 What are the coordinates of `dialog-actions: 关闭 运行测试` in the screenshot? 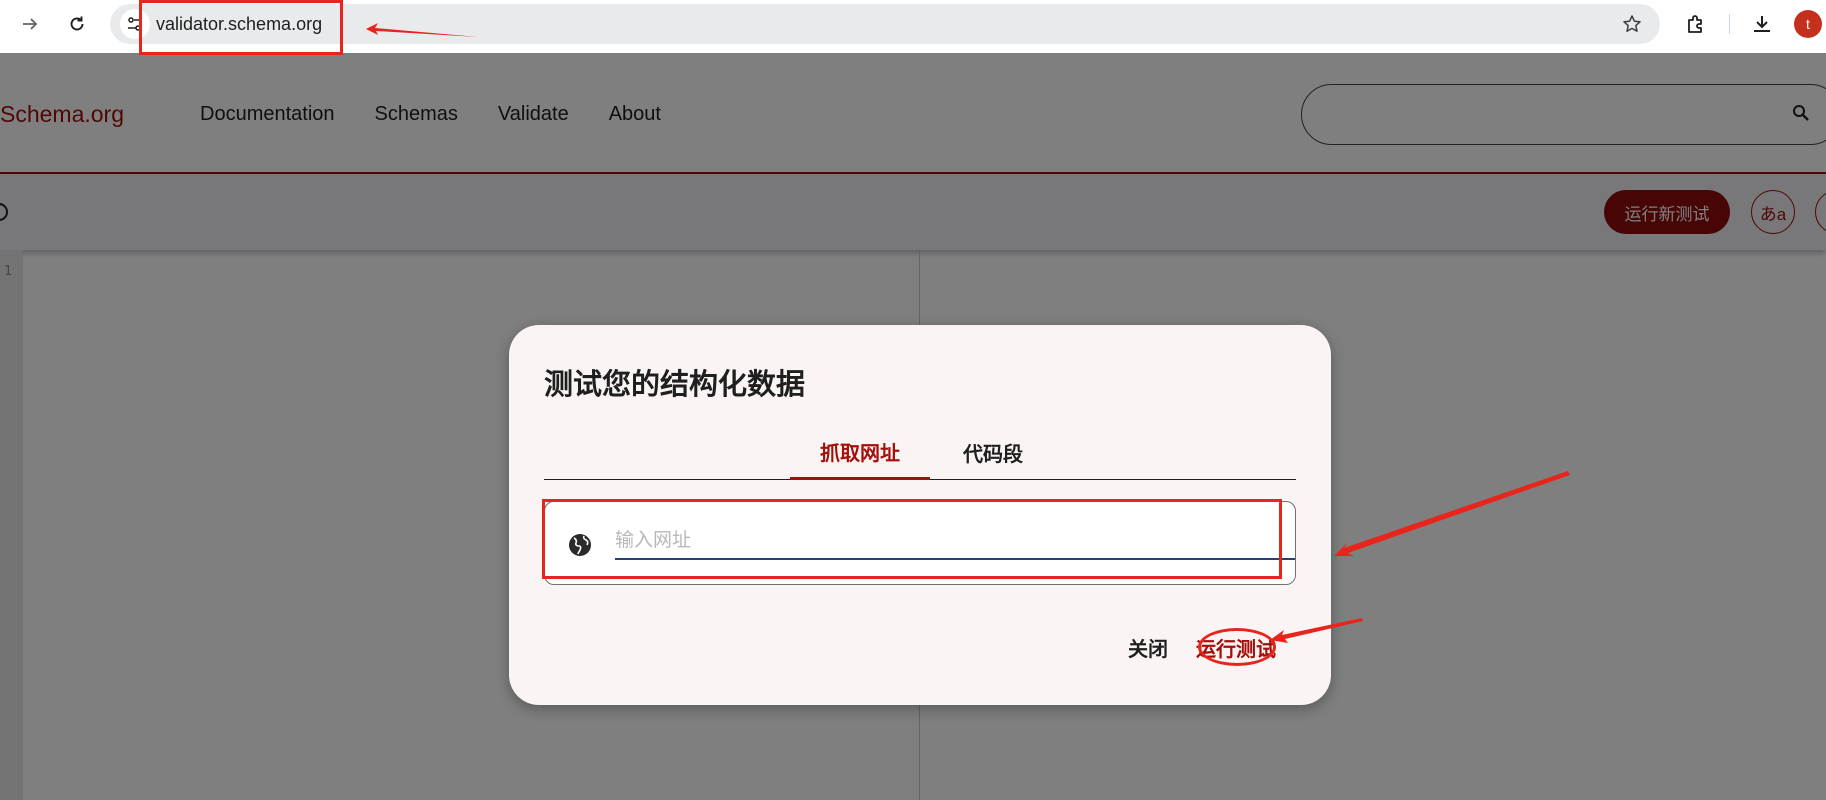 It's located at (1202, 647).